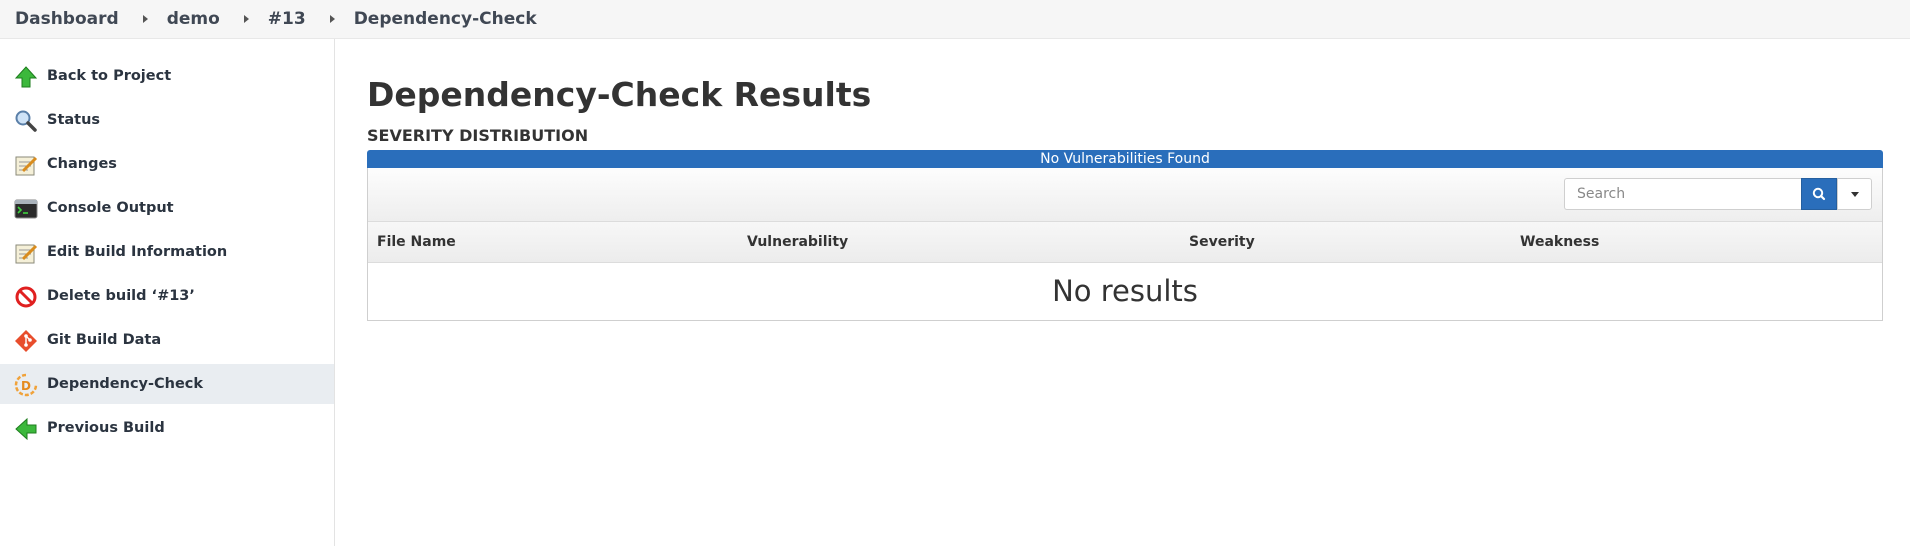 This screenshot has width=1910, height=546. Describe the element at coordinates (416, 242) in the screenshot. I see `column-header-file-name: File Name` at that location.